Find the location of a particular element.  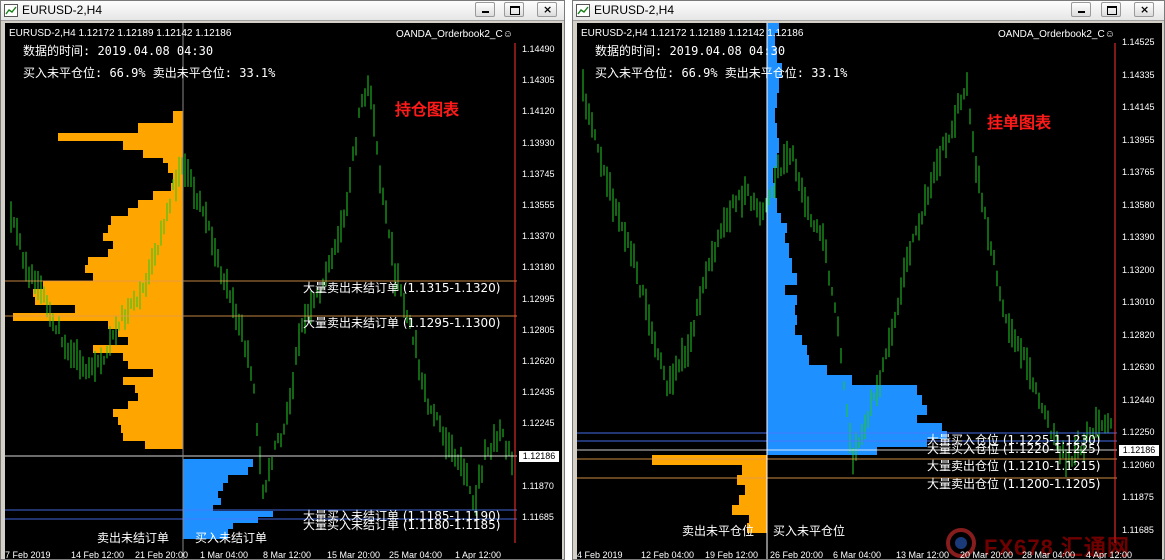

sell-section-label: 卖出未平仓位 is located at coordinates (718, 531).